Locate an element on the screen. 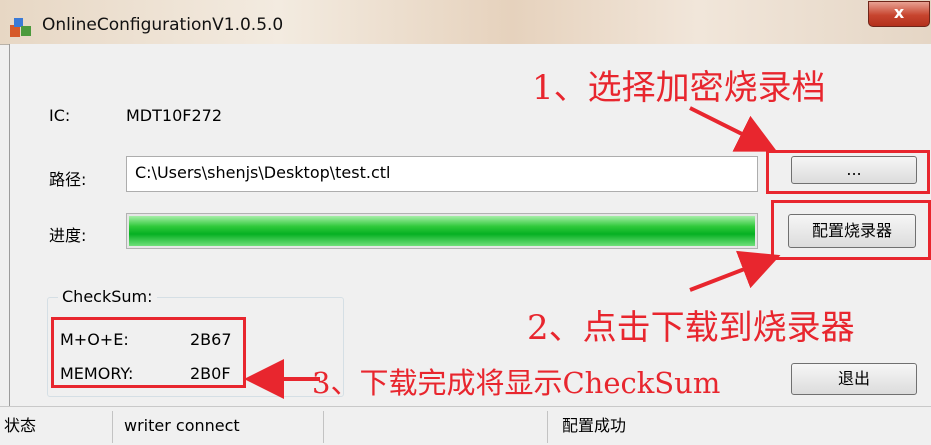 This screenshot has width=931, height=445. status-connection: writer connect is located at coordinates (182, 425).